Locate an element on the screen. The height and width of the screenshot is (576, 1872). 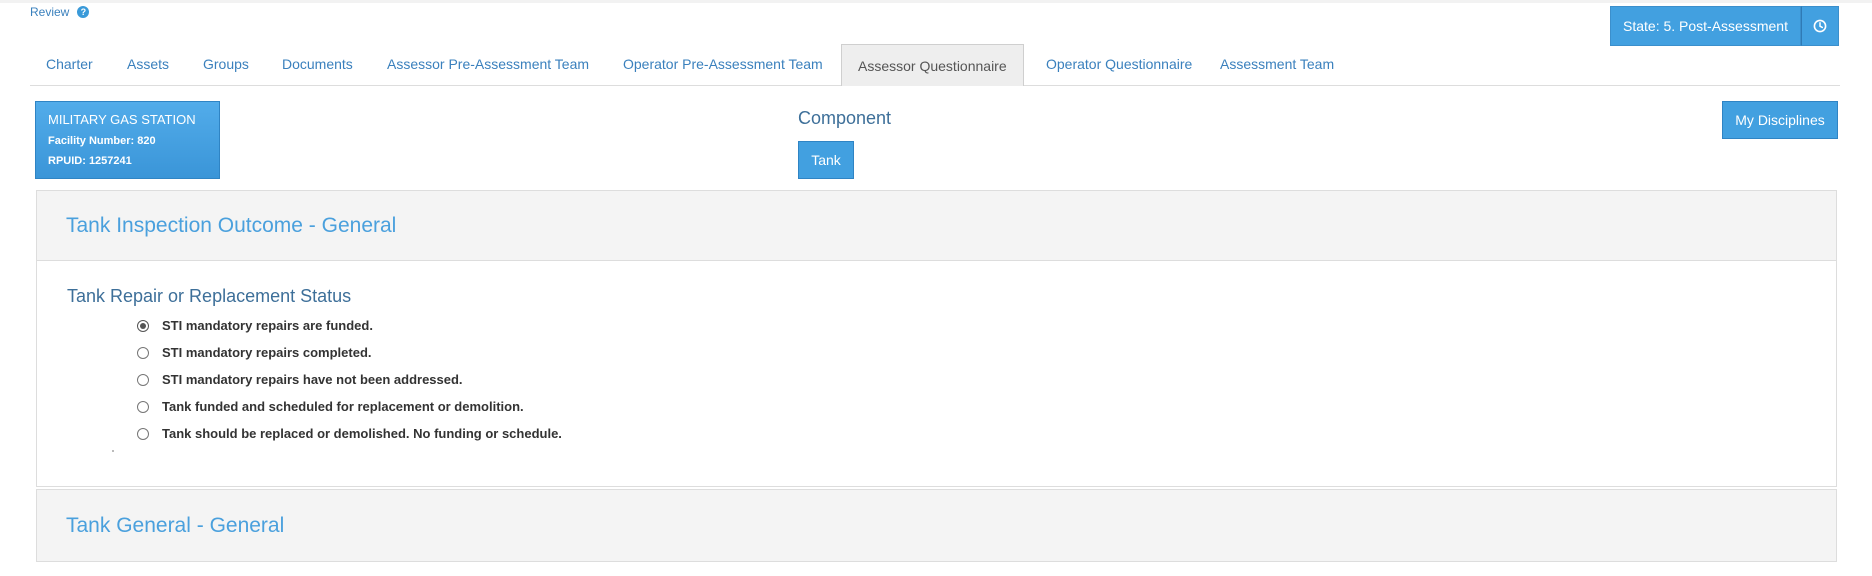
radio-button-checked is located at coordinates (143, 325).